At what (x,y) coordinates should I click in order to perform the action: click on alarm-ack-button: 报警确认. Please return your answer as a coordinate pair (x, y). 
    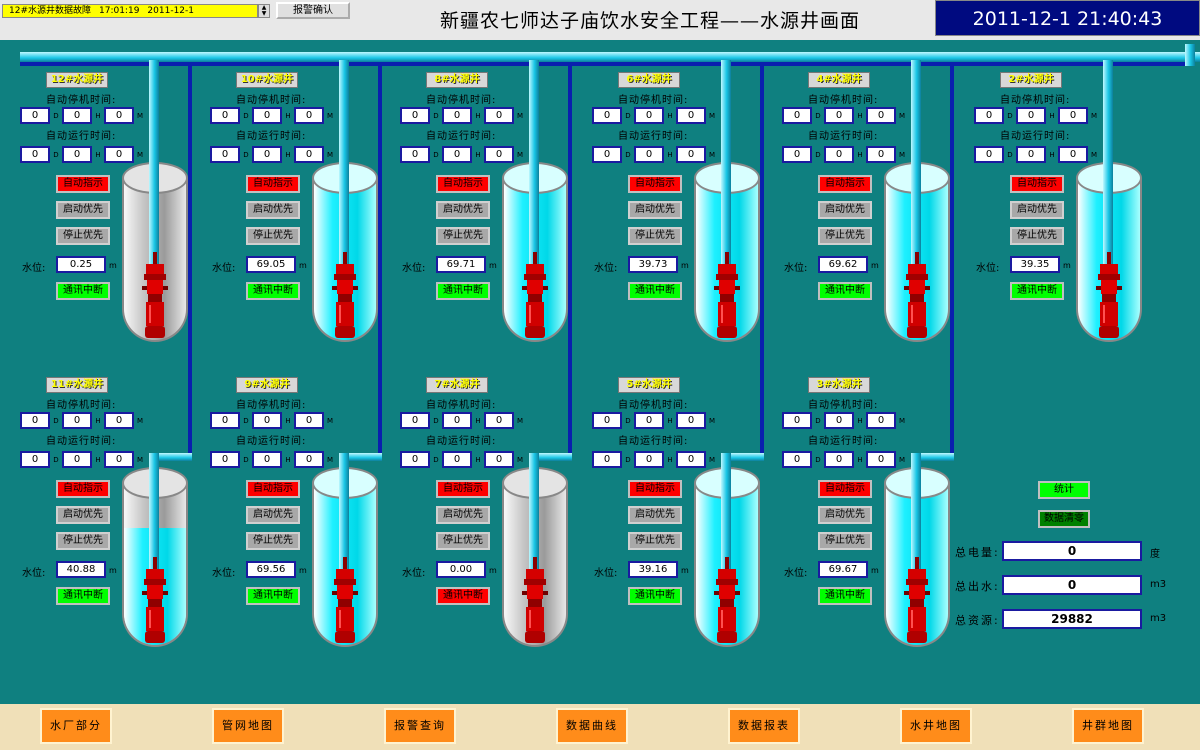
    Looking at the image, I should click on (313, 10).